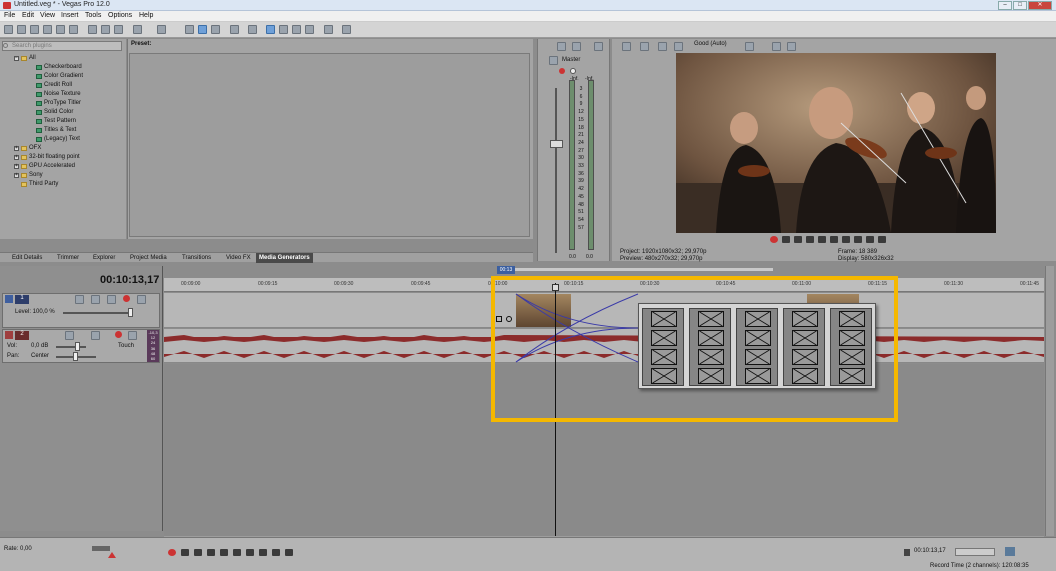 The image size is (1056, 571). Describe the element at coordinates (75, 356) in the screenshot. I see `pan-slider-knob` at that location.